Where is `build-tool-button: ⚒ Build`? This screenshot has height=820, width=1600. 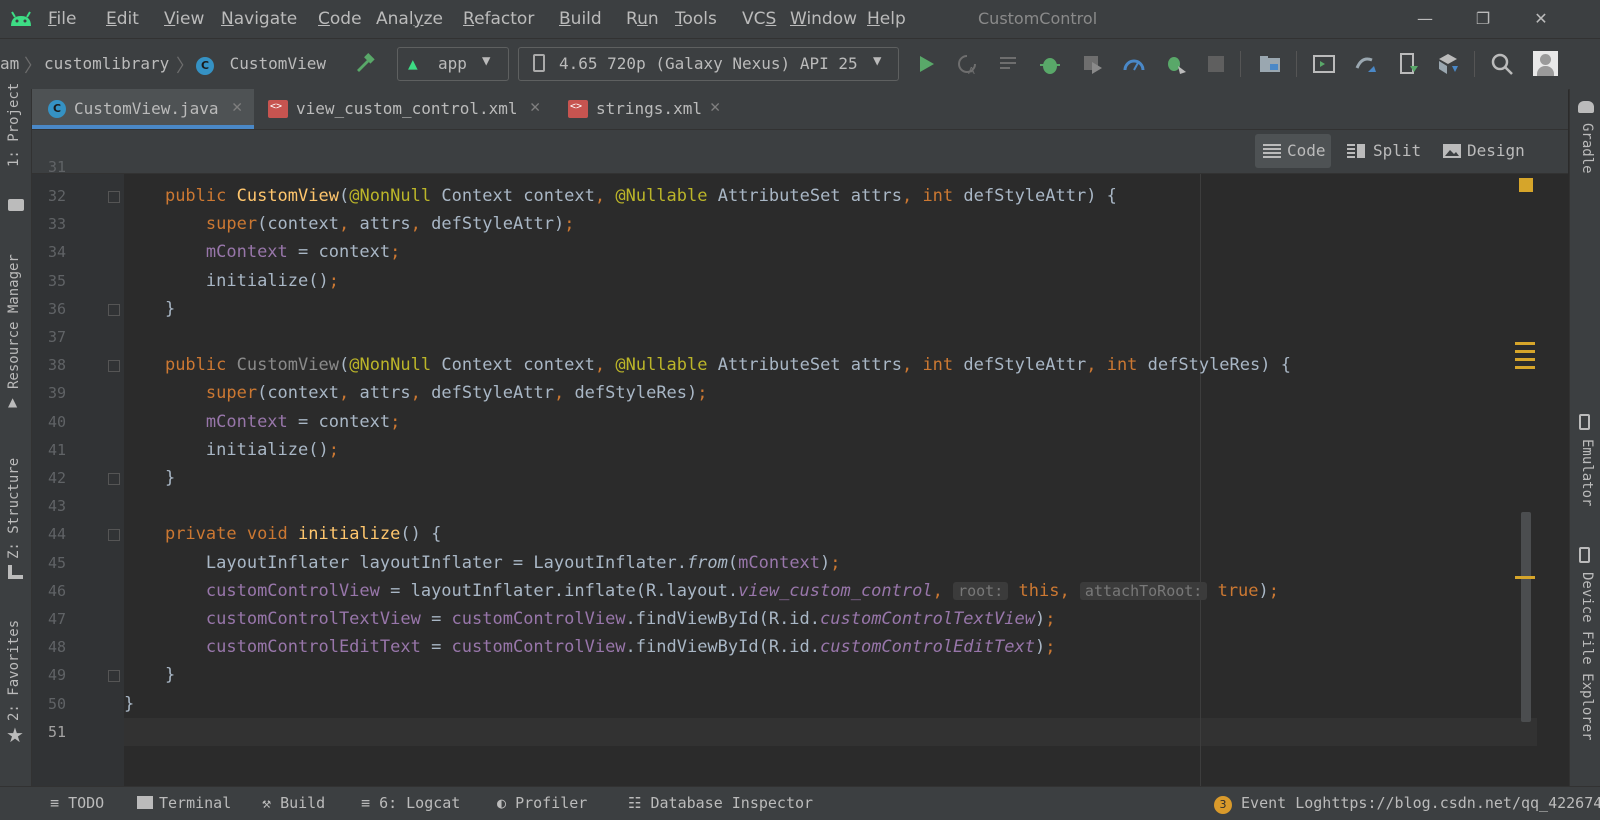 build-tool-button: ⚒ Build is located at coordinates (293, 803).